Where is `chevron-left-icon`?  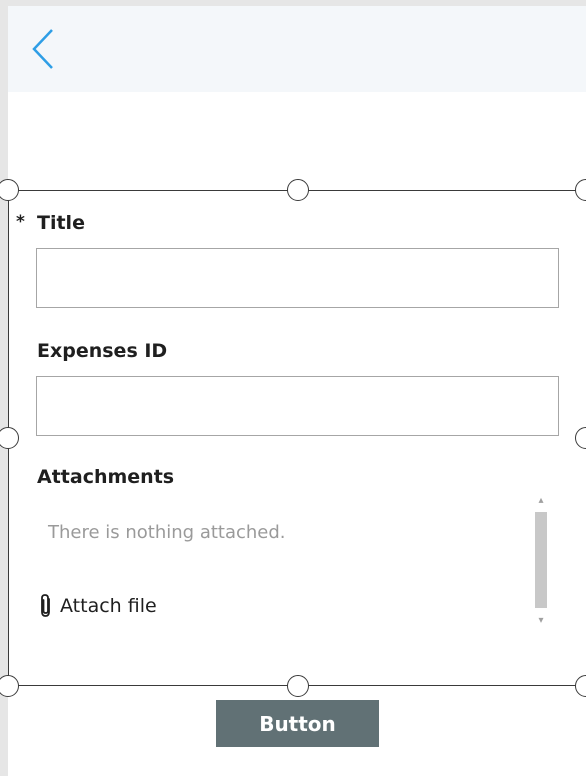
chevron-left-icon is located at coordinates (43, 49).